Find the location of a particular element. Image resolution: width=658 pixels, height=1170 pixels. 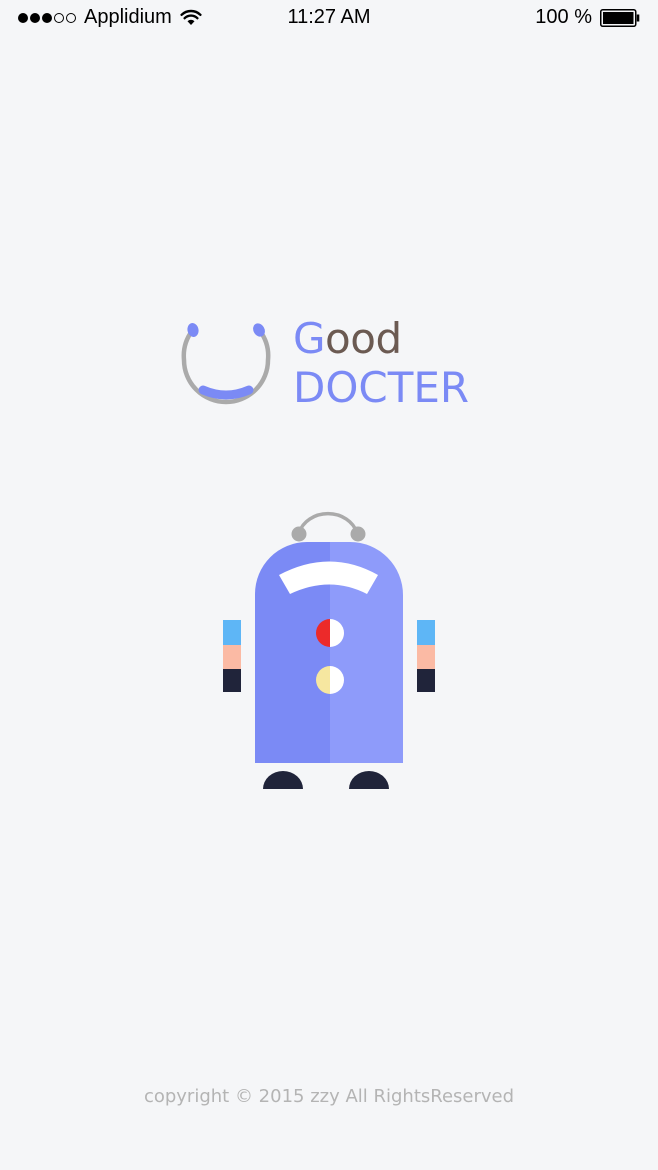

logo-icon is located at coordinates (226, 364).